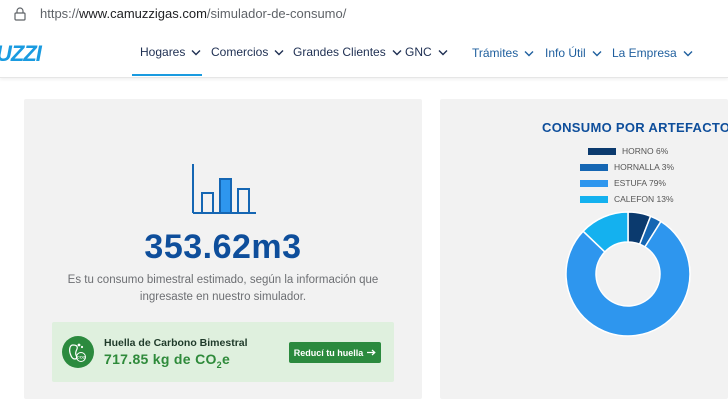 Image resolution: width=728 pixels, height=410 pixels. What do you see at coordinates (565, 53) in the screenshot?
I see `nav-label: Info Útil` at bounding box center [565, 53].